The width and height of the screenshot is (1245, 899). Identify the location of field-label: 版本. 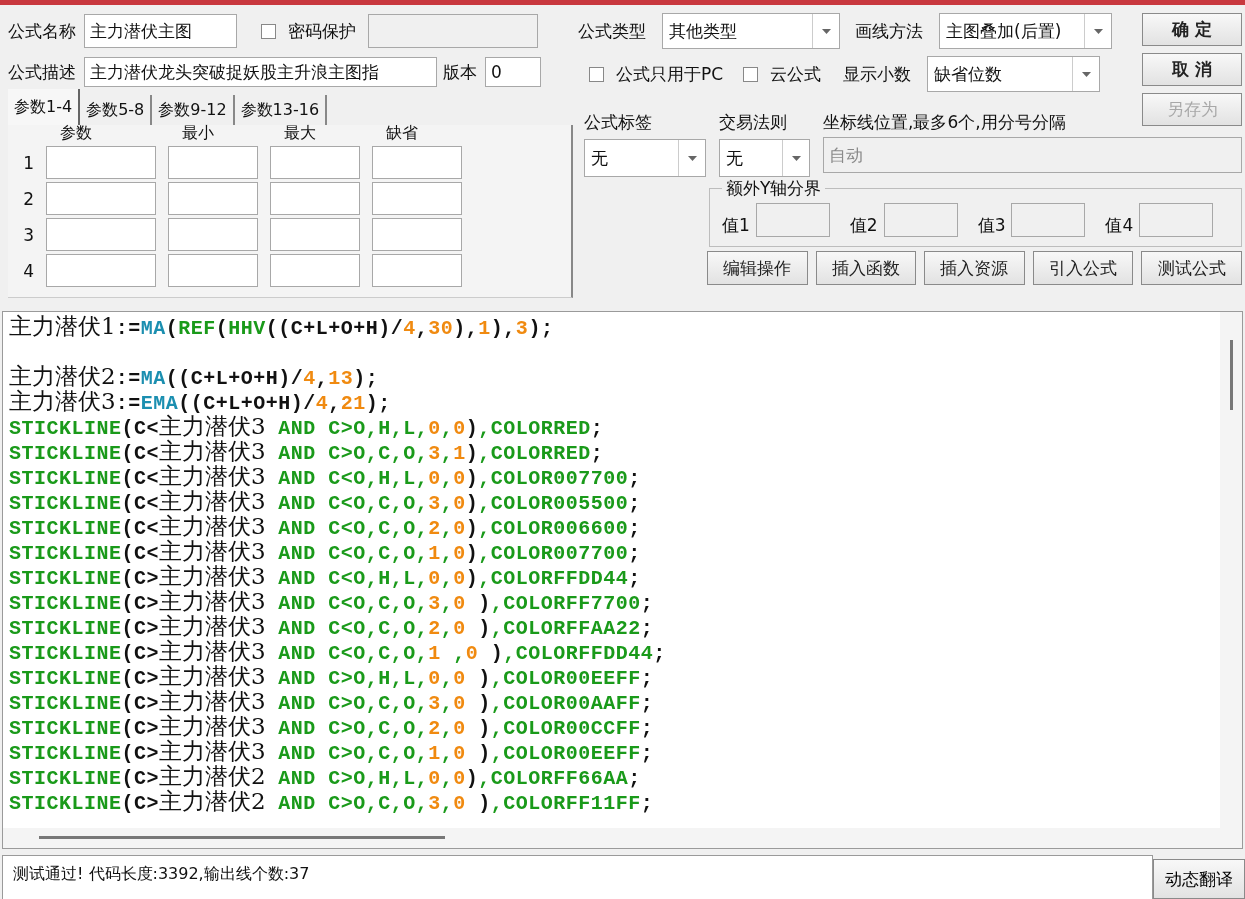
(460, 72).